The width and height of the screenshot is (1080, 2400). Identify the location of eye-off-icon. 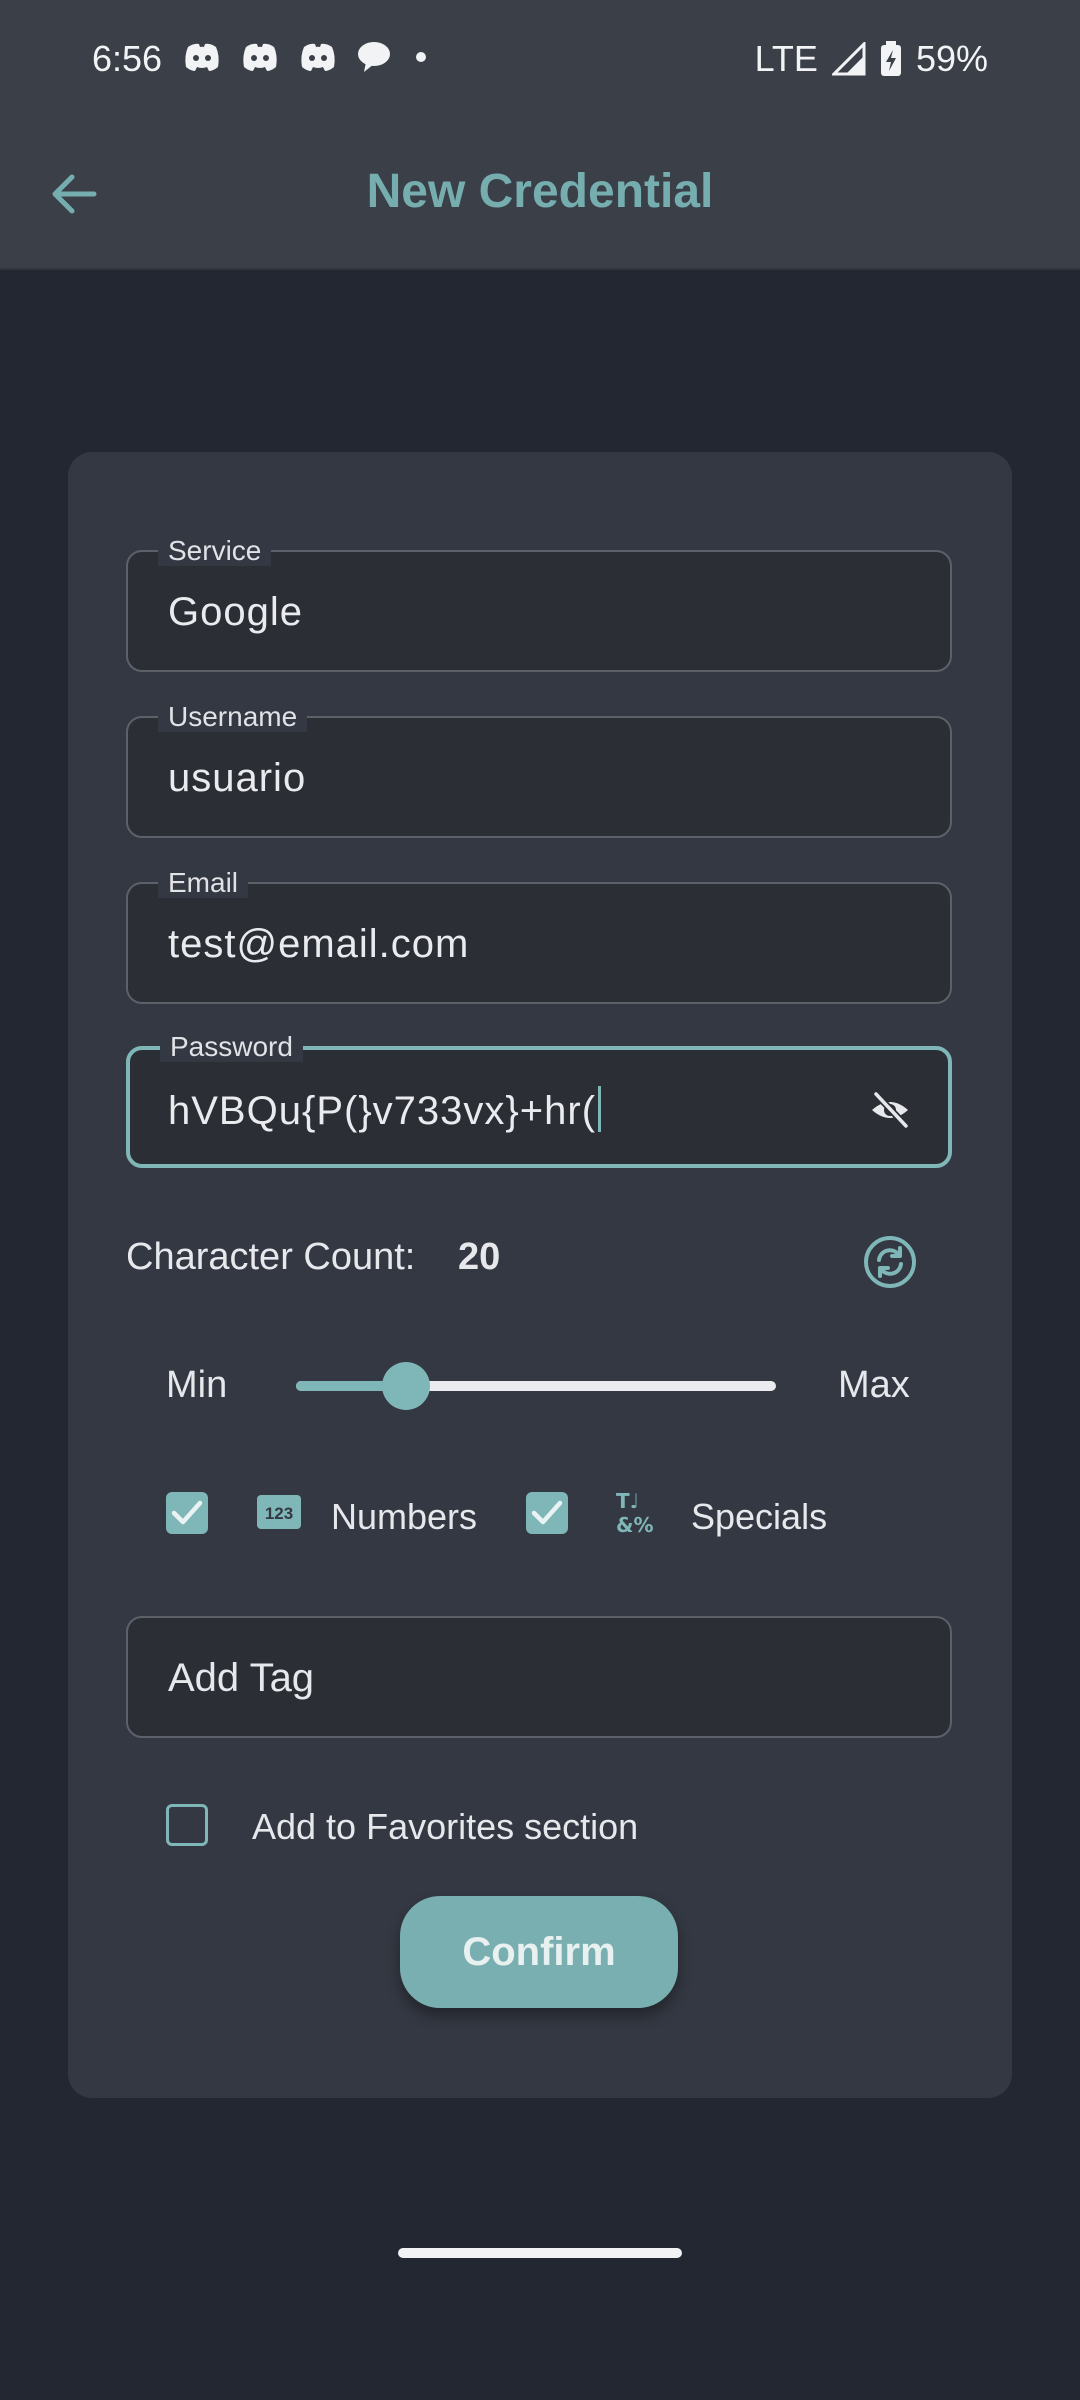
(890, 1110).